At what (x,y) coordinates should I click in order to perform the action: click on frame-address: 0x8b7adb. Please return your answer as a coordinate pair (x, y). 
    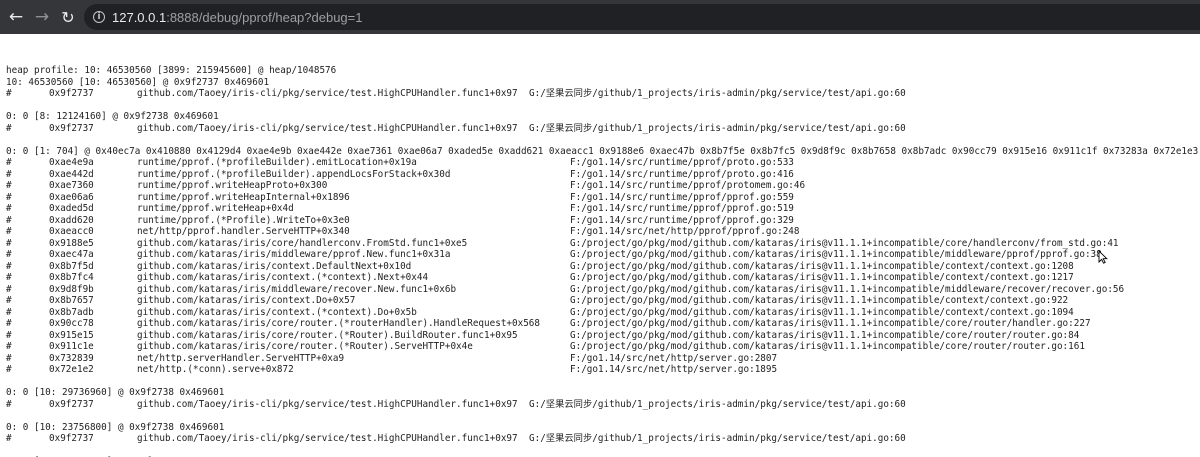
    Looking at the image, I should click on (71, 312).